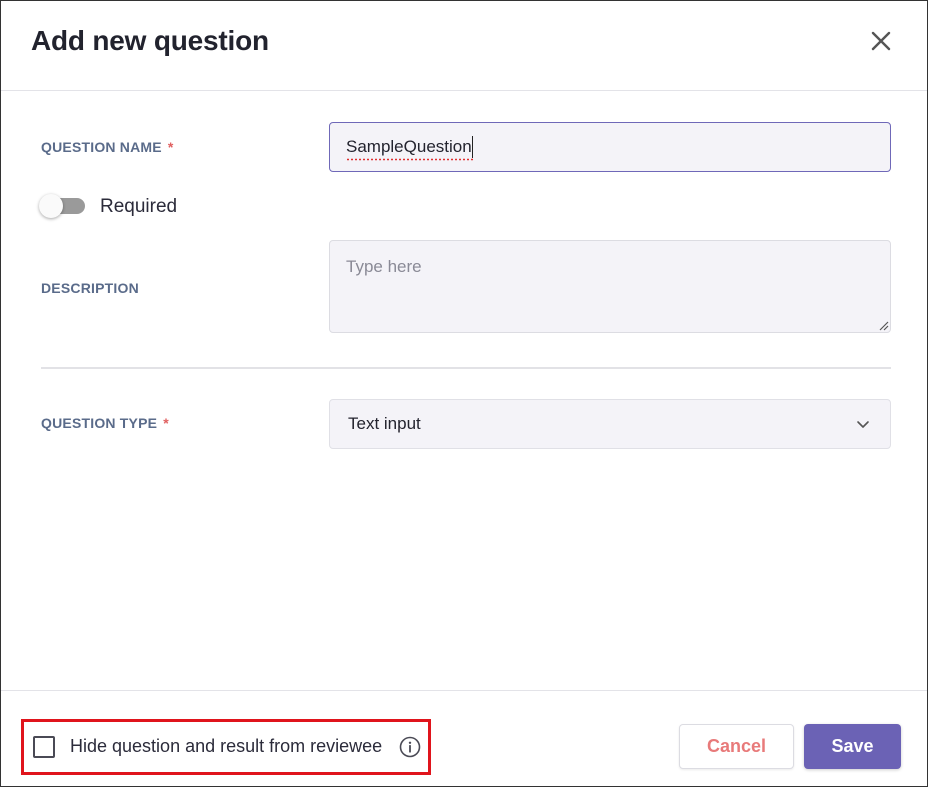  I want to click on question-type-select: Text input, so click(610, 424).